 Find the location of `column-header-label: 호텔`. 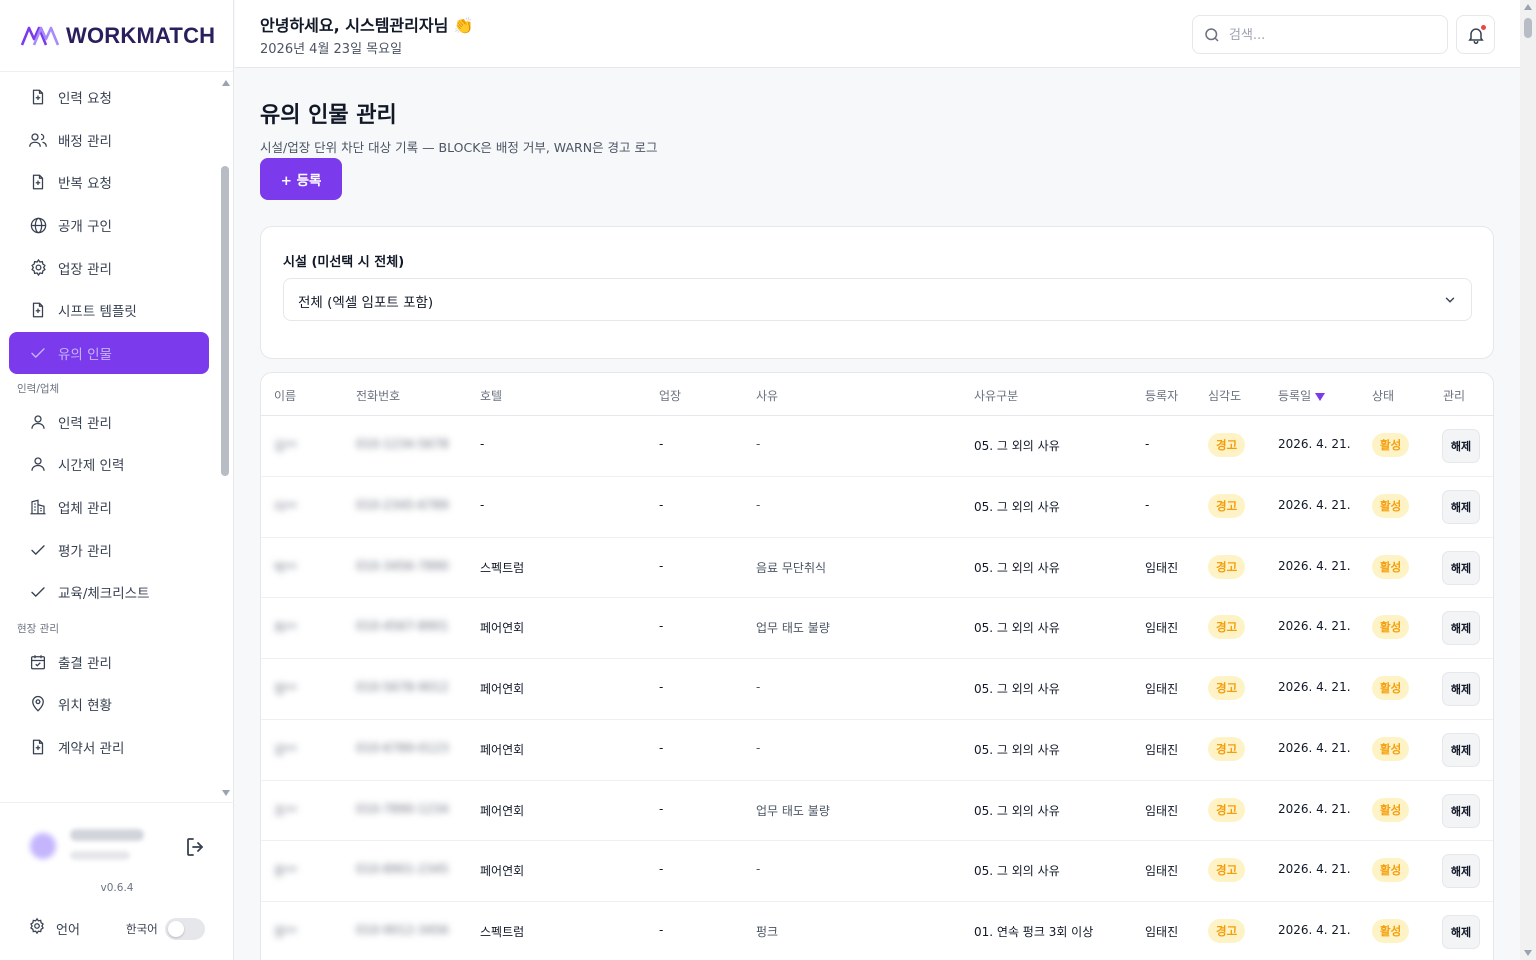

column-header-label: 호텔 is located at coordinates (491, 396).